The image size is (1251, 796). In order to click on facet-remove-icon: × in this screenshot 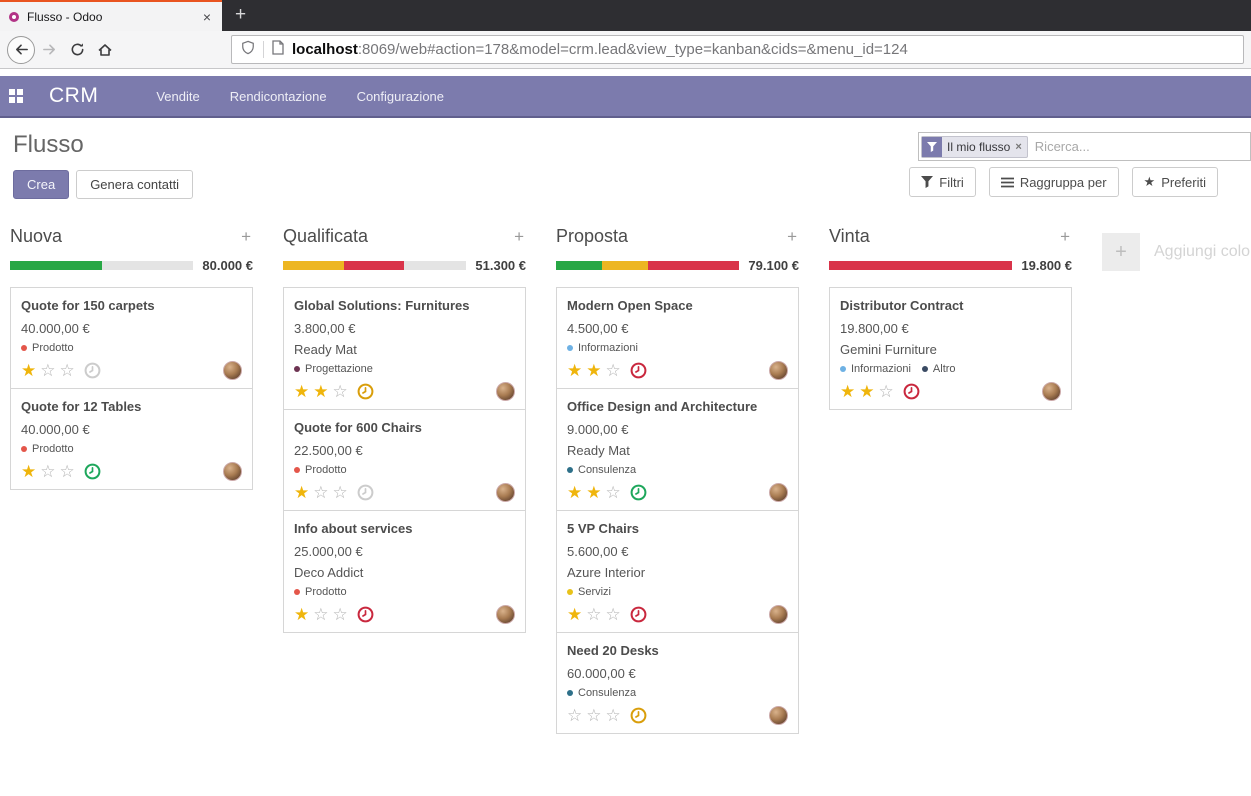, I will do `click(1020, 147)`.